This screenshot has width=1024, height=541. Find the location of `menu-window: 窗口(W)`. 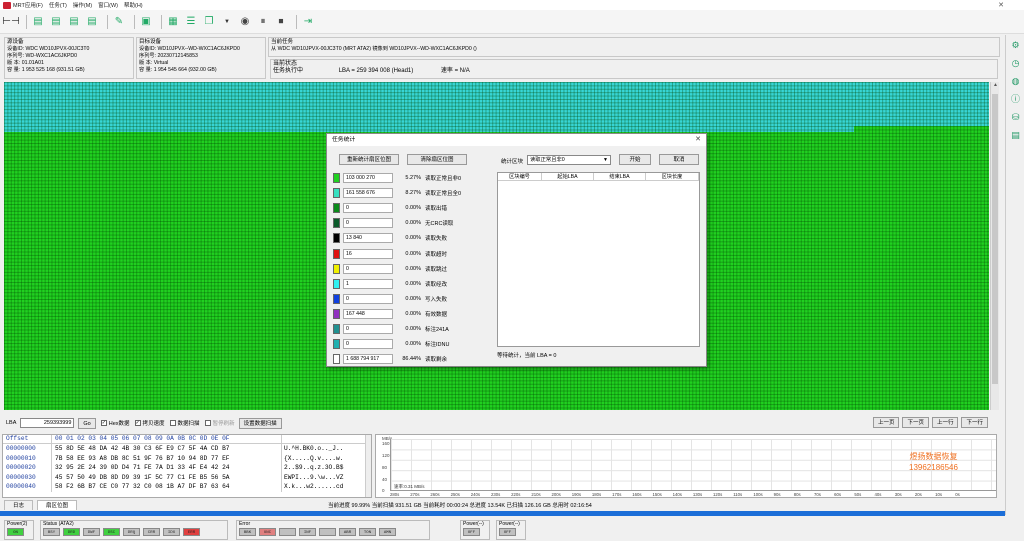

menu-window: 窗口(W) is located at coordinates (108, 5).